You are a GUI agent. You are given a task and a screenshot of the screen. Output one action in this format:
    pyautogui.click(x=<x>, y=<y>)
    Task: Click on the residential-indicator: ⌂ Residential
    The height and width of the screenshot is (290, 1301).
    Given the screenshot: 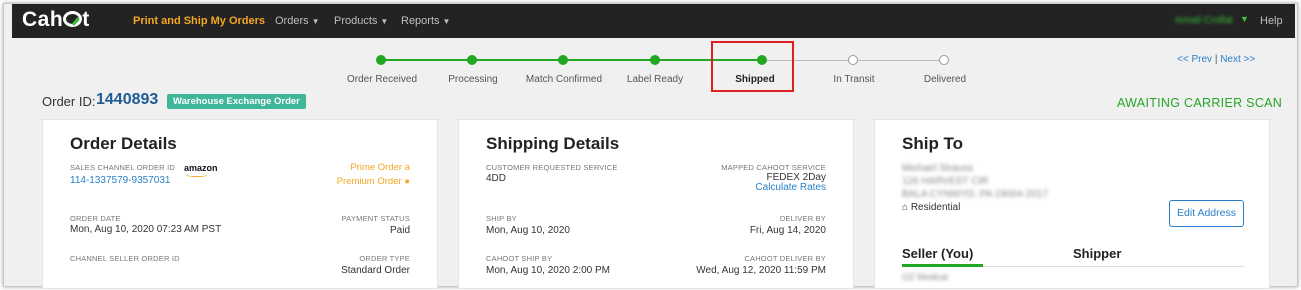 What is the action you would take?
    pyautogui.click(x=931, y=207)
    